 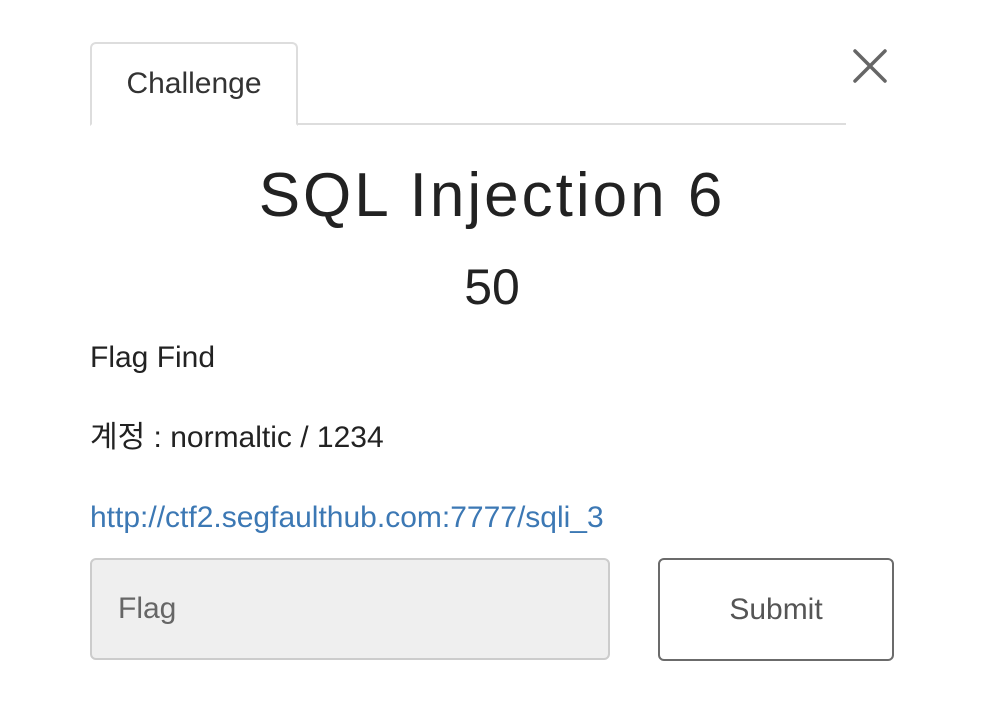 I want to click on challenge-points: 50, so click(x=492, y=287).